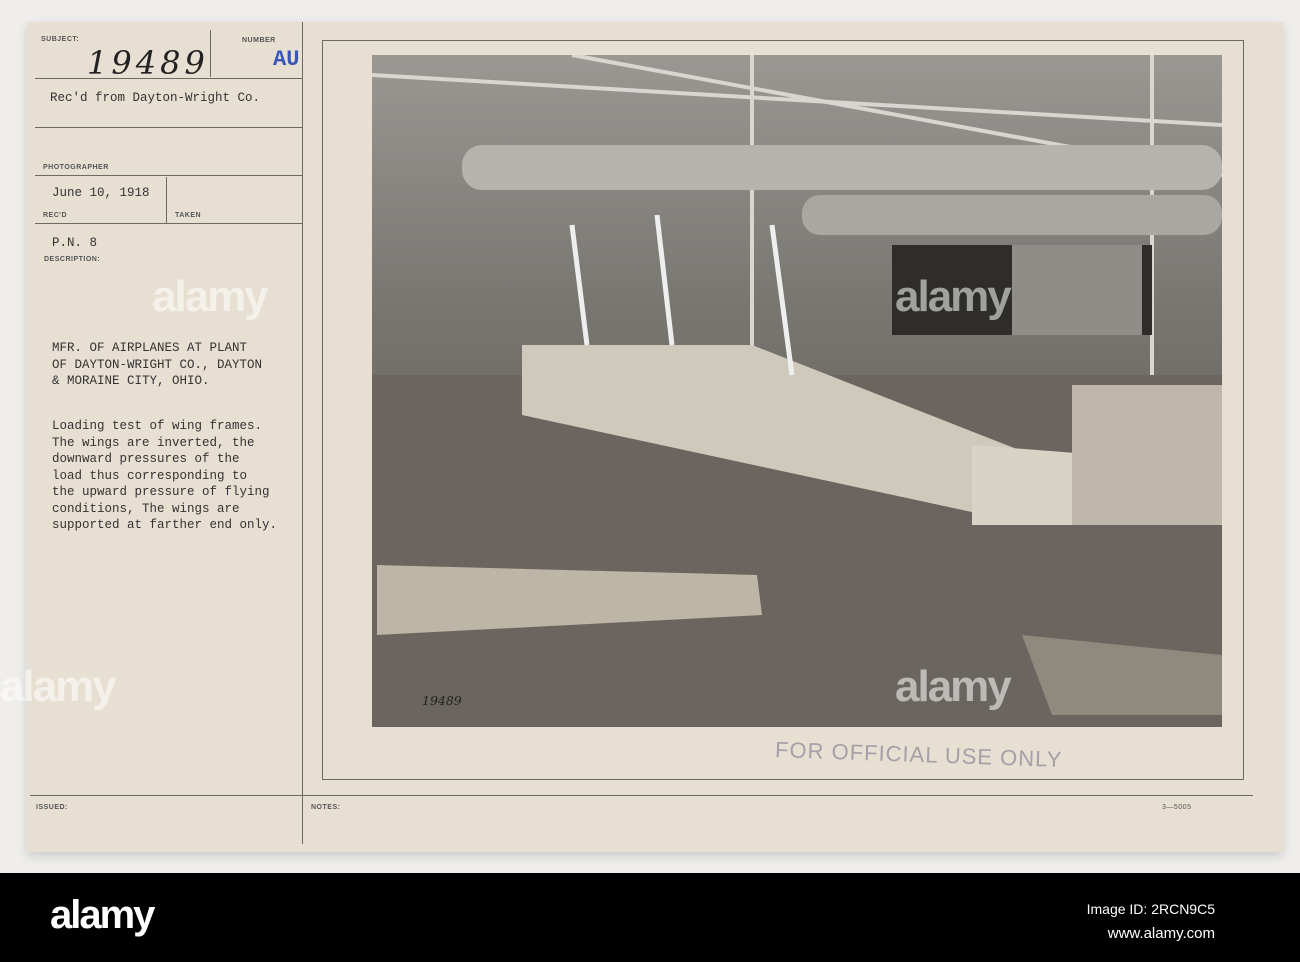  What do you see at coordinates (150, 348) in the screenshot?
I see `title-line: MFR. OF AIRPLANES AT PLANT` at bounding box center [150, 348].